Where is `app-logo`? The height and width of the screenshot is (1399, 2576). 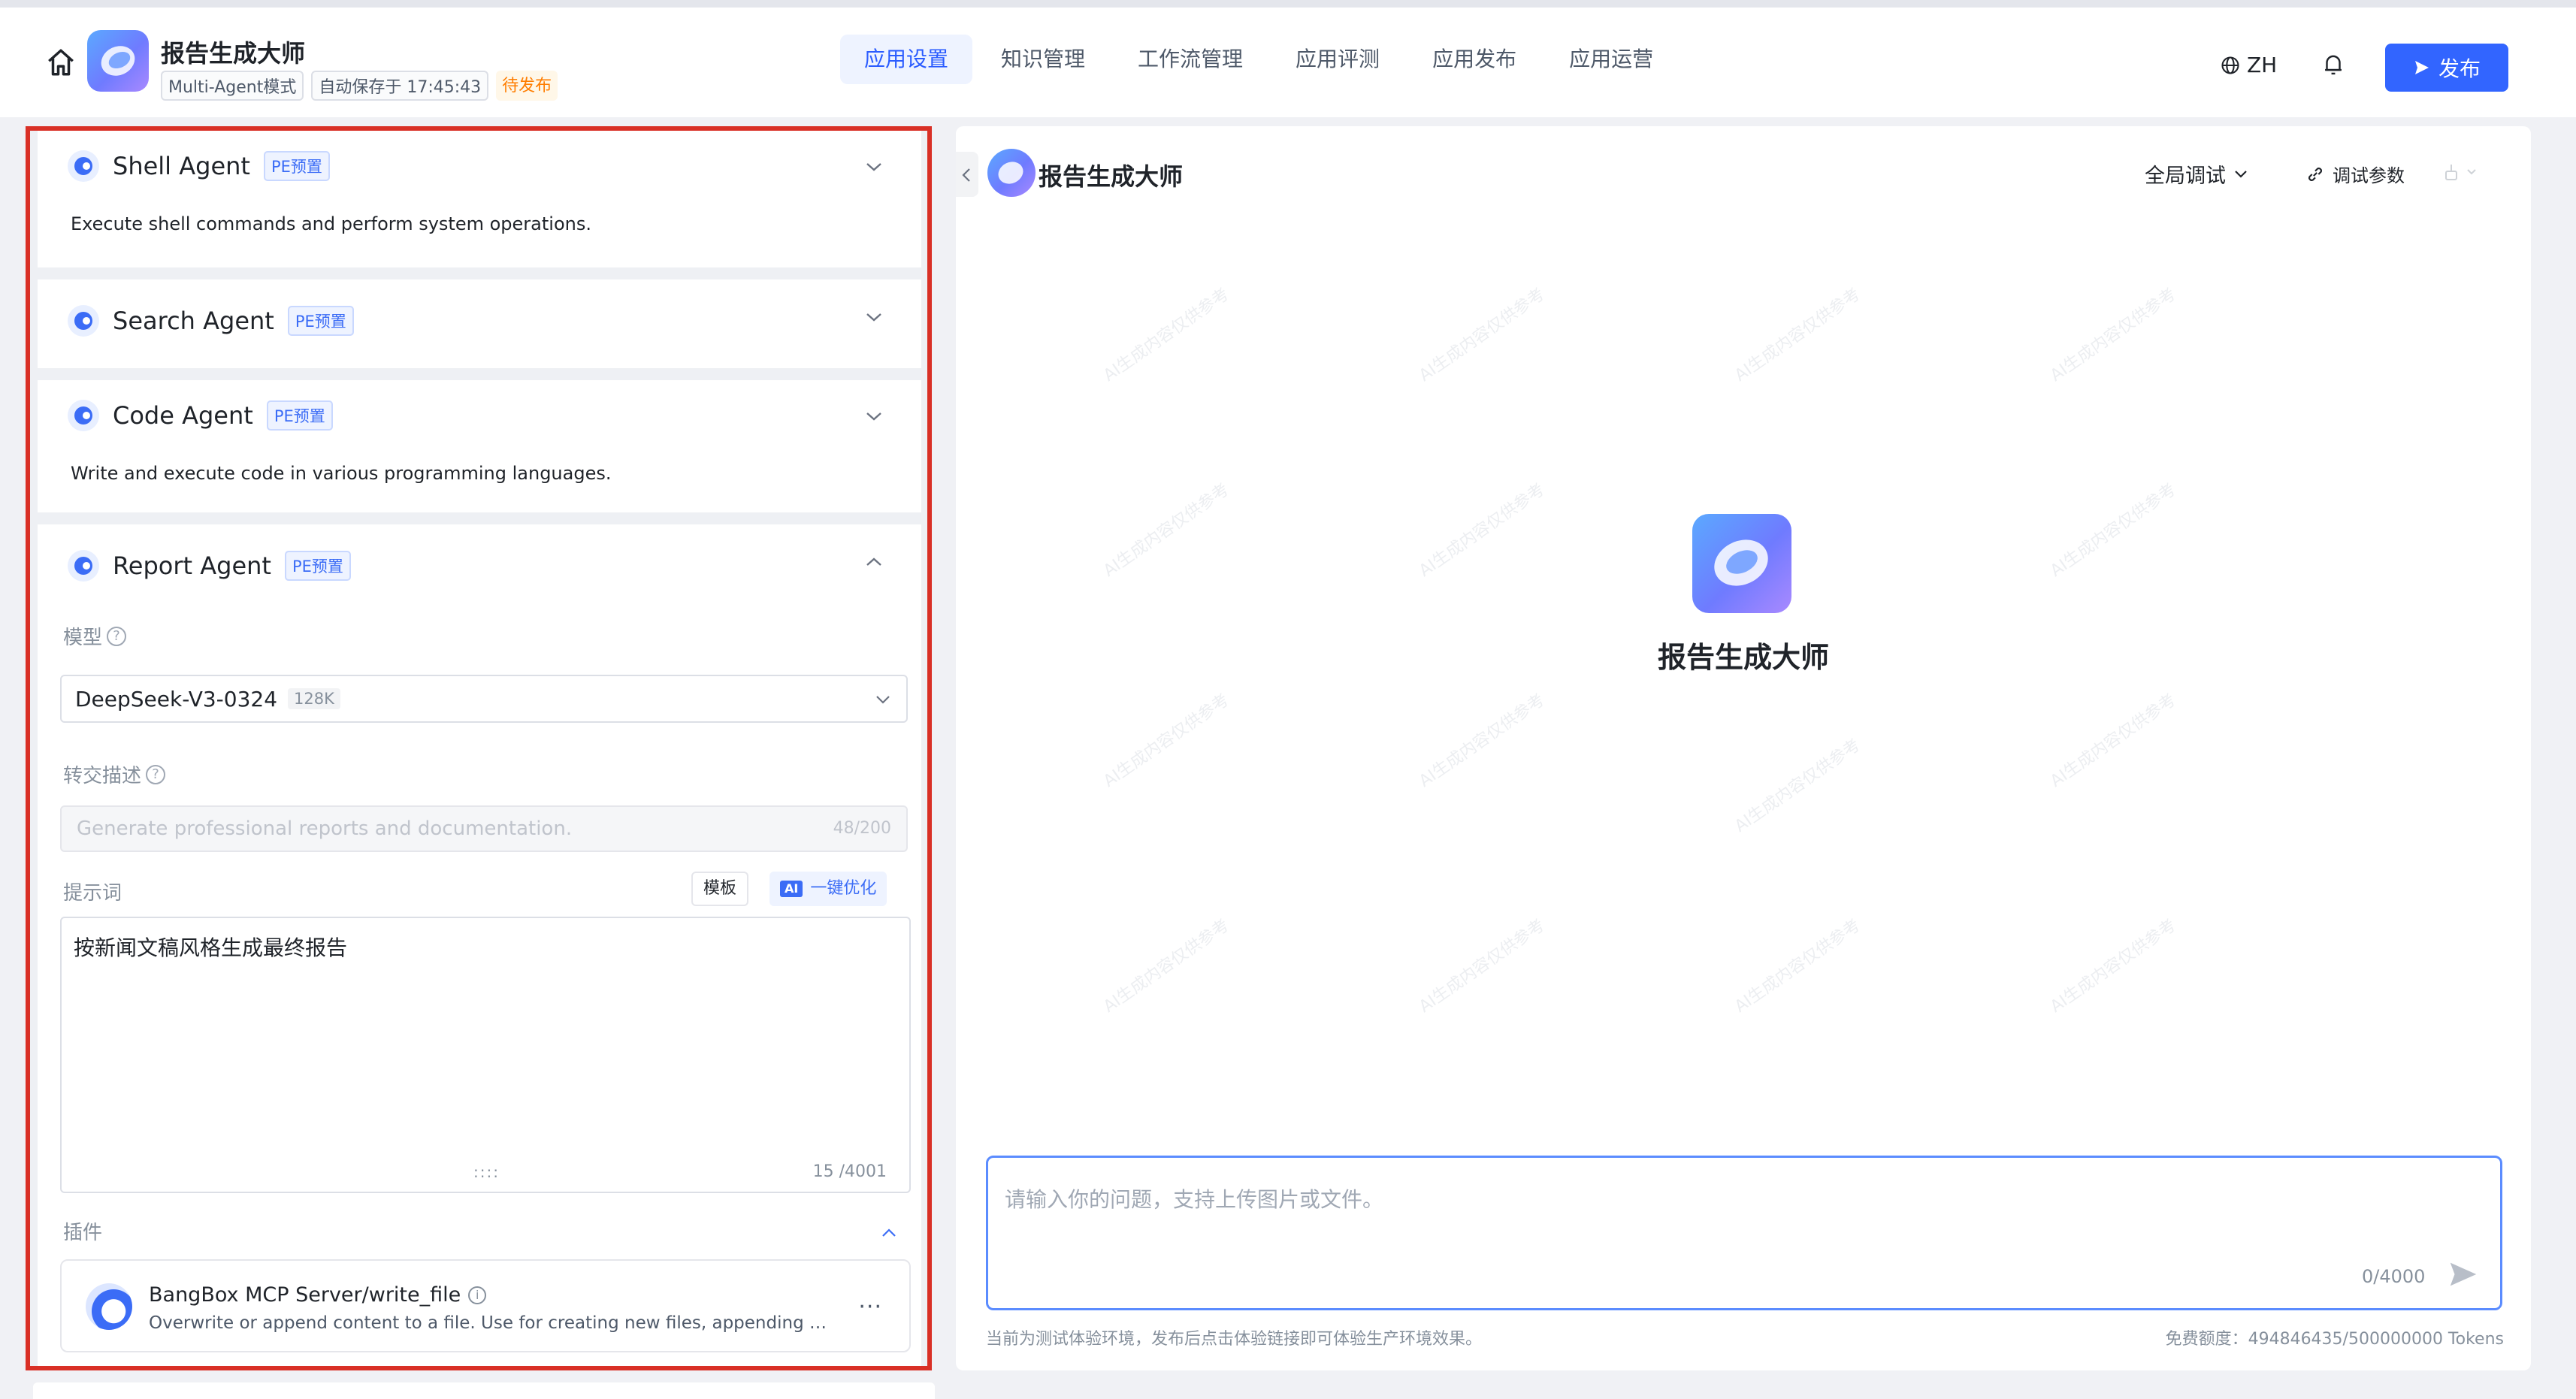 app-logo is located at coordinates (118, 61).